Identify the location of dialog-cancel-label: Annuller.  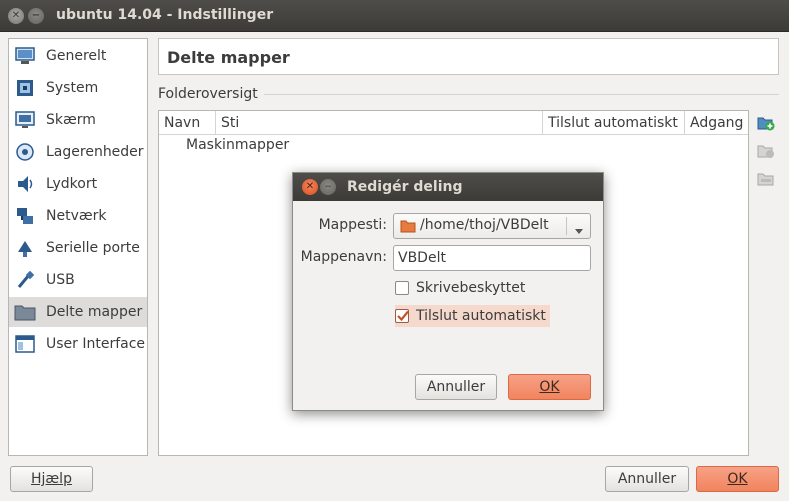
(456, 387).